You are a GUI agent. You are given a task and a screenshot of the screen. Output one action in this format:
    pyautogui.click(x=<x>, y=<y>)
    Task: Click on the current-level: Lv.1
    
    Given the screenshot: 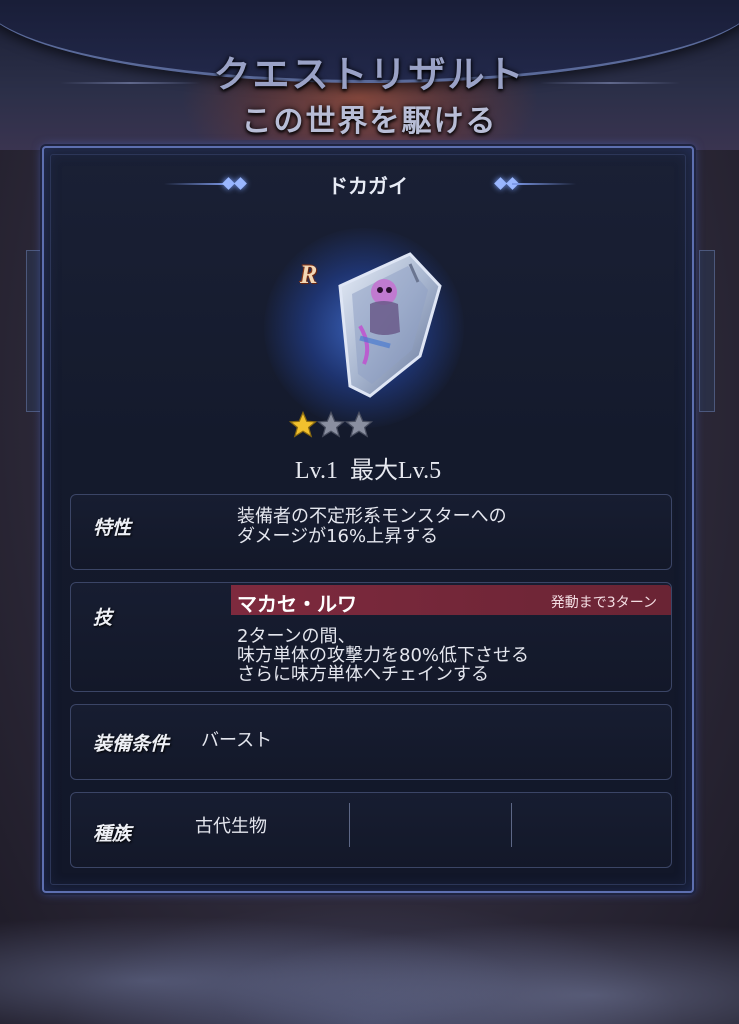 What is the action you would take?
    pyautogui.click(x=316, y=471)
    